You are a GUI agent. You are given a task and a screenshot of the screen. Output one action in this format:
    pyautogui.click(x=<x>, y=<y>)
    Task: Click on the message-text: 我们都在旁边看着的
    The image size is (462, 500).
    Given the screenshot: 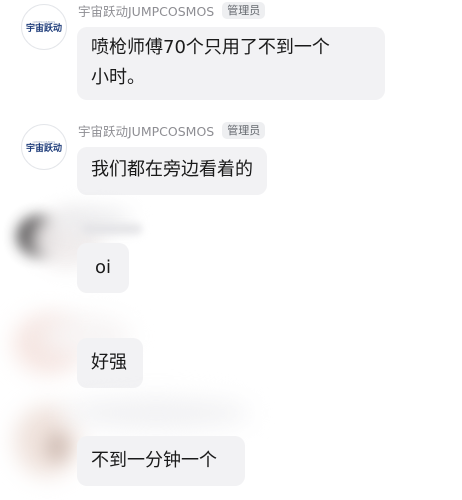 What is the action you would take?
    pyautogui.click(x=172, y=169)
    